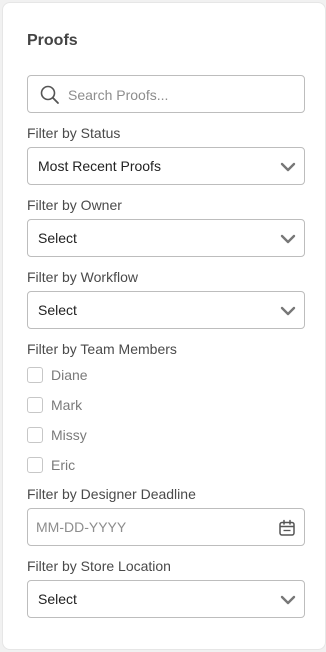  I want to click on store-select-value: Select, so click(57, 599).